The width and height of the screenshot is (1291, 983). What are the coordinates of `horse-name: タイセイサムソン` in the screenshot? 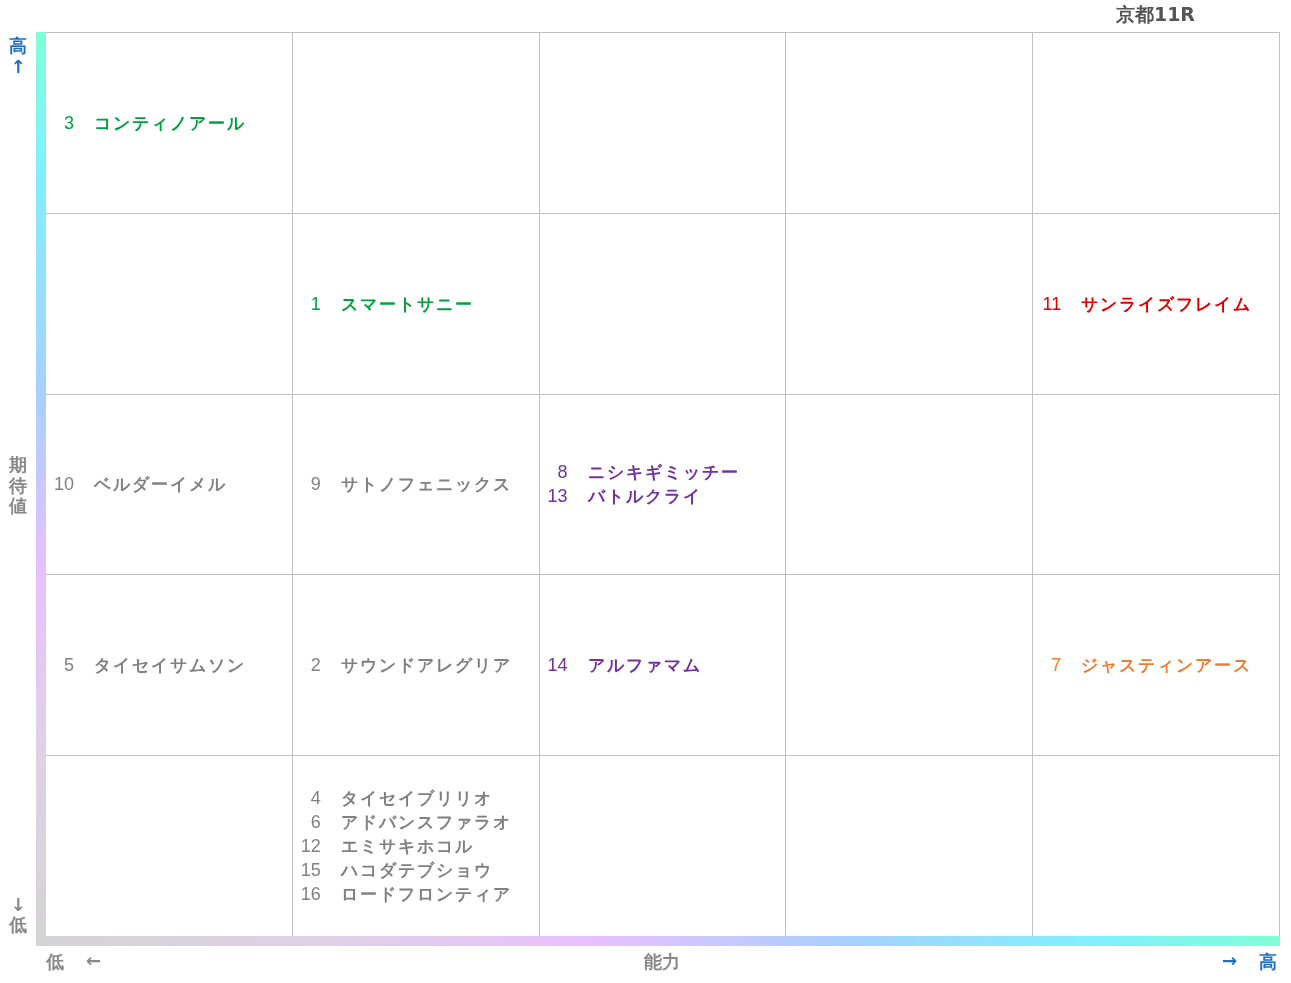 It's located at (170, 666).